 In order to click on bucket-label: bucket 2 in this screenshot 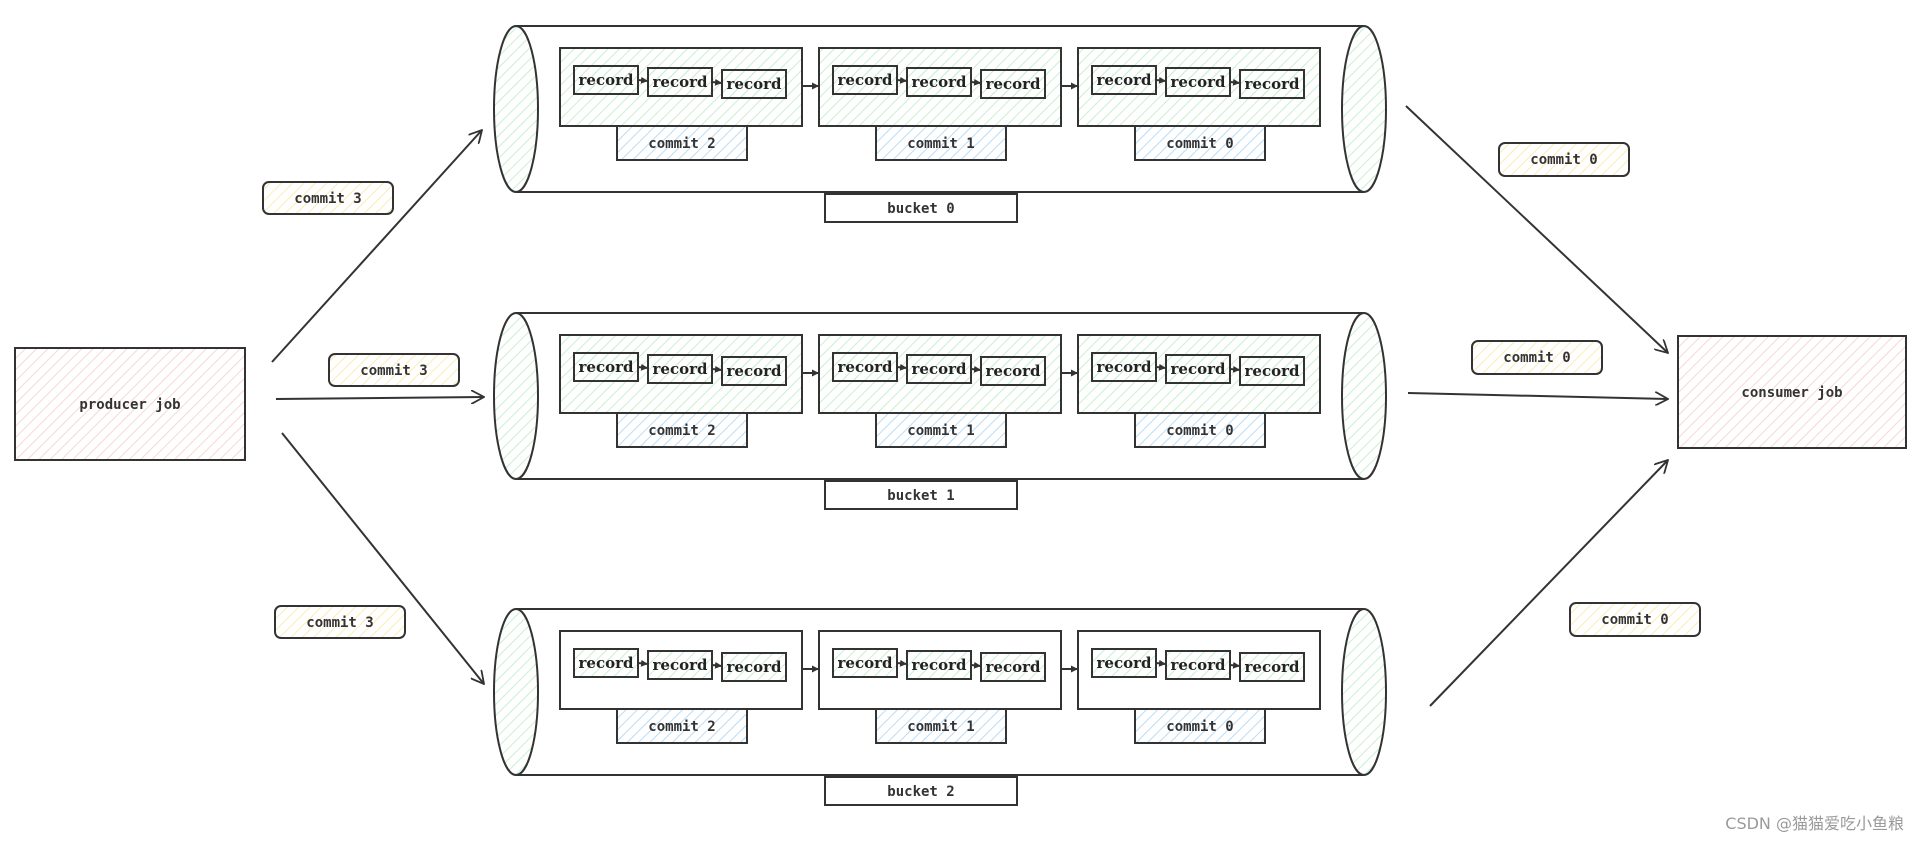, I will do `click(920, 792)`.